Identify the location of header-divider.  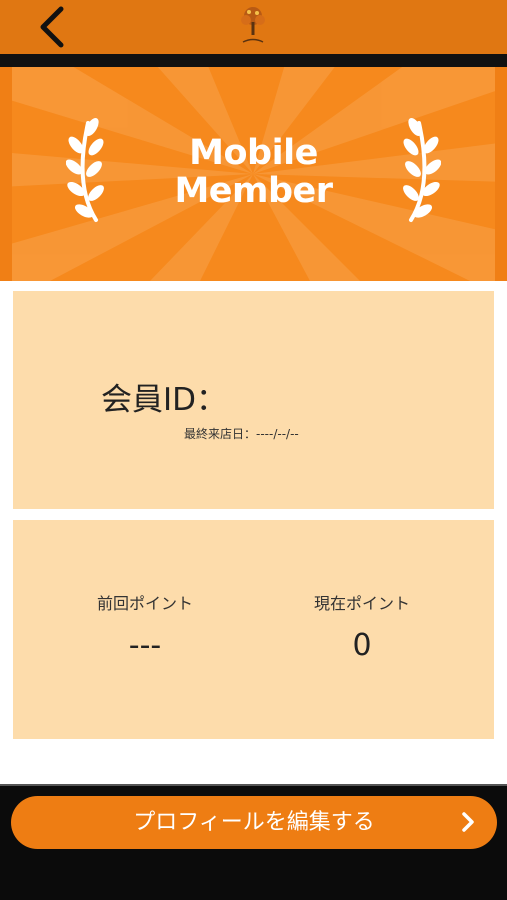
(253, 60).